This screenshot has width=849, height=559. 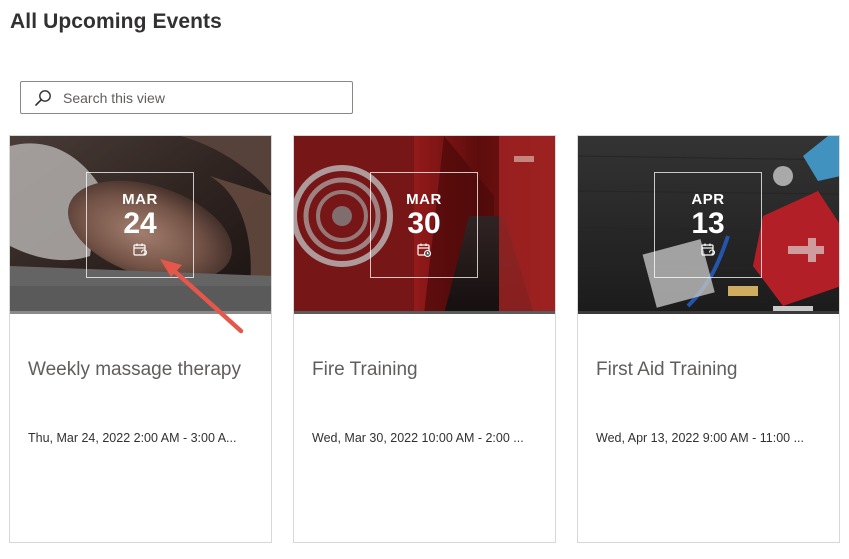 I want to click on event-title: Fire Training, so click(x=365, y=370).